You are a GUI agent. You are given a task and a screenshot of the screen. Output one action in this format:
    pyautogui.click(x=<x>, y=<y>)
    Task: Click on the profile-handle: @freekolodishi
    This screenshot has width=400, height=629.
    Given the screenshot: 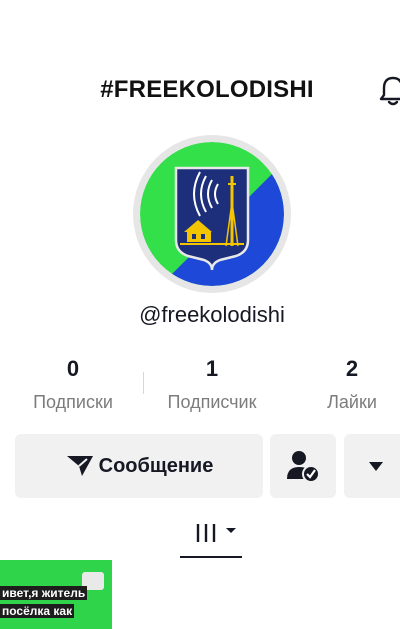 What is the action you would take?
    pyautogui.click(x=212, y=314)
    